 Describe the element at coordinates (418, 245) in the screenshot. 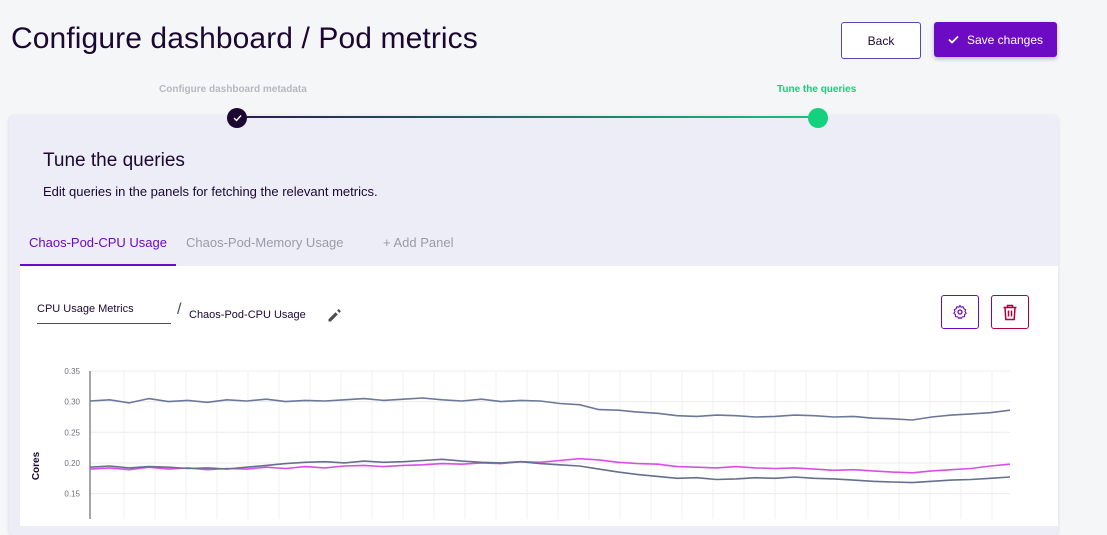

I see `add-panel-tab: + Add Panel` at that location.